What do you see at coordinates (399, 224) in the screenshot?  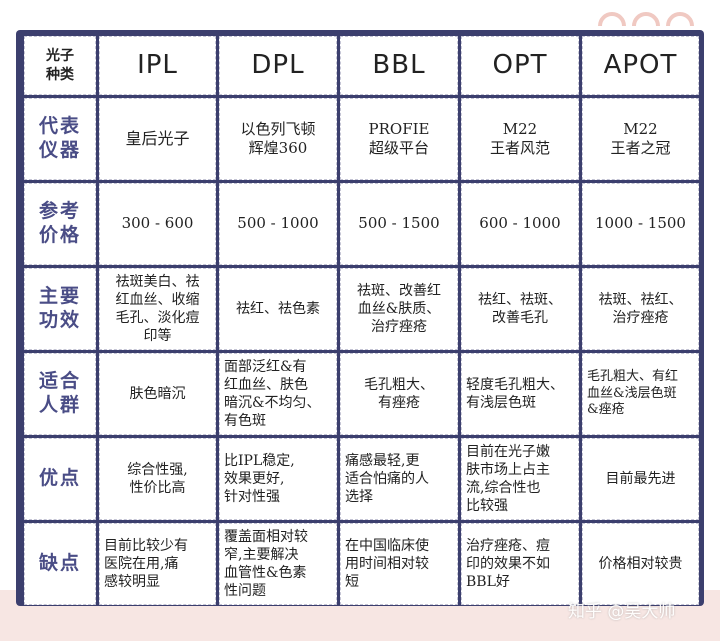 I see `table-cell: 500 - 1500` at bounding box center [399, 224].